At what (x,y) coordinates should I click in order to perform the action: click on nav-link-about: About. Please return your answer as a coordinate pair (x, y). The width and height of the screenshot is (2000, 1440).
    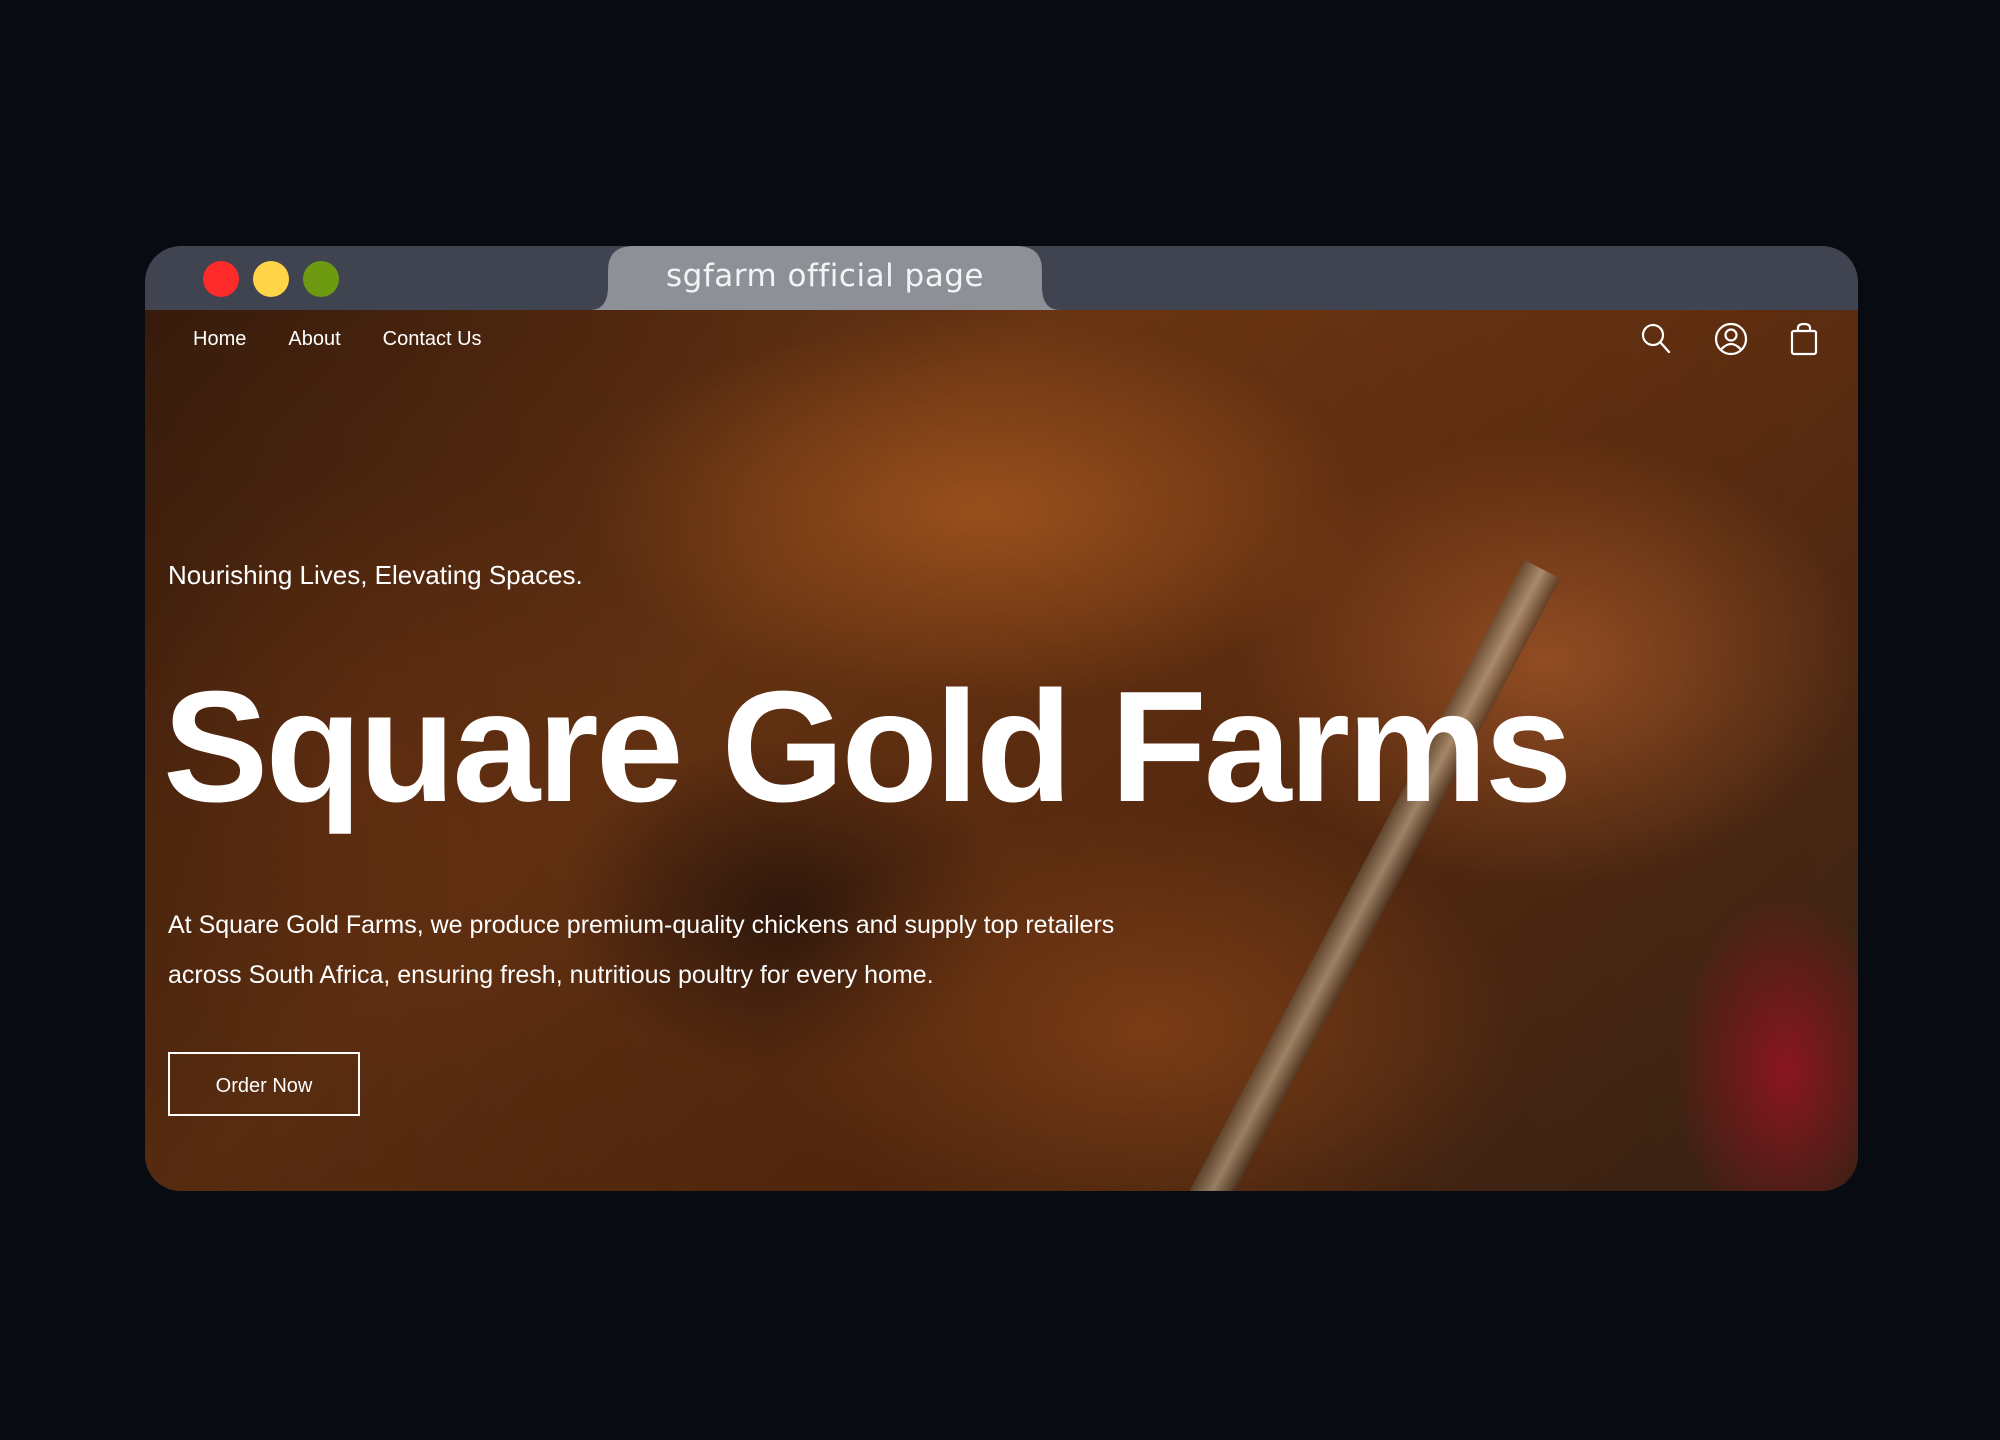
    Looking at the image, I should click on (314, 339).